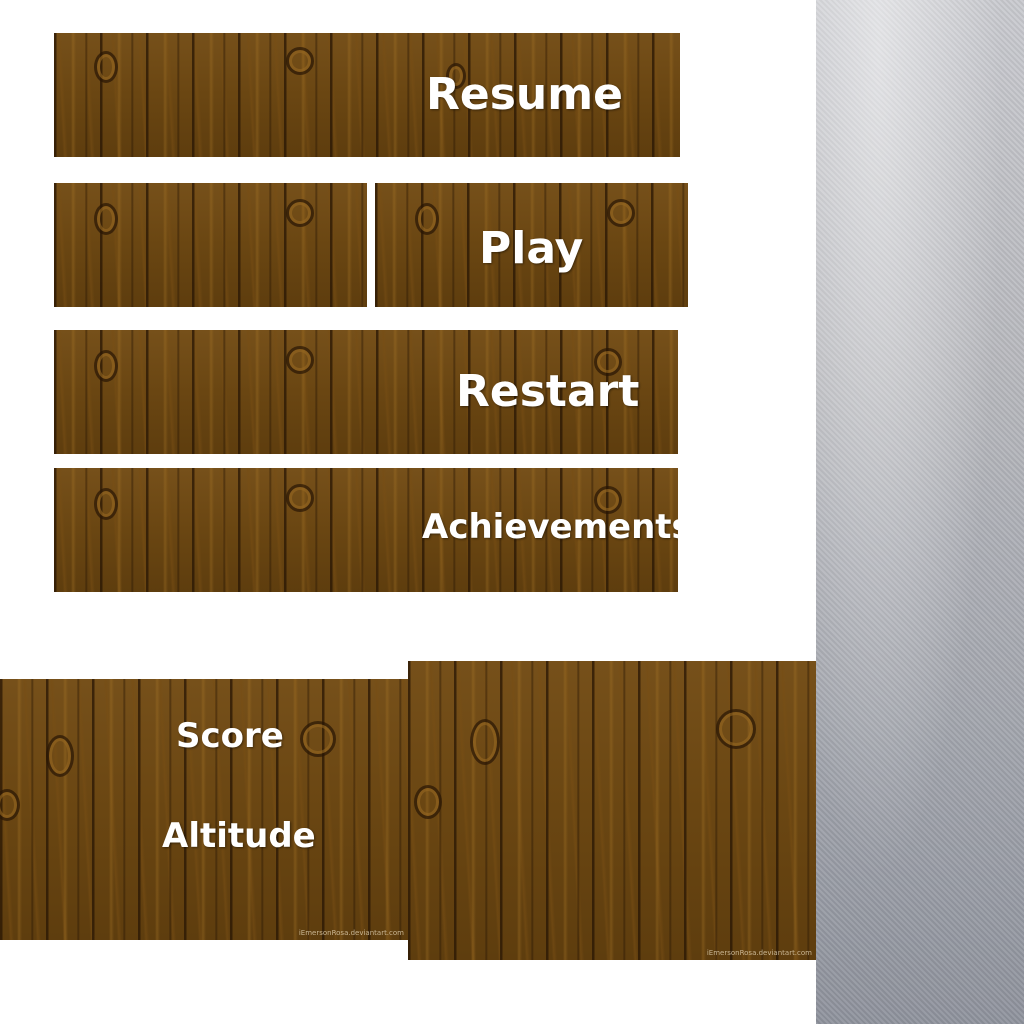 The image size is (1024, 1024). Describe the element at coordinates (550, 527) in the screenshot. I see `achievements-label: Achievements` at that location.